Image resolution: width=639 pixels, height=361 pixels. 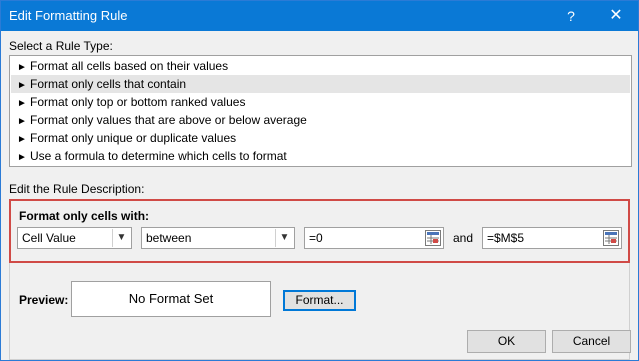 What do you see at coordinates (320, 84) in the screenshot?
I see `rule-type-item-selected: ► Format only cells that contain` at bounding box center [320, 84].